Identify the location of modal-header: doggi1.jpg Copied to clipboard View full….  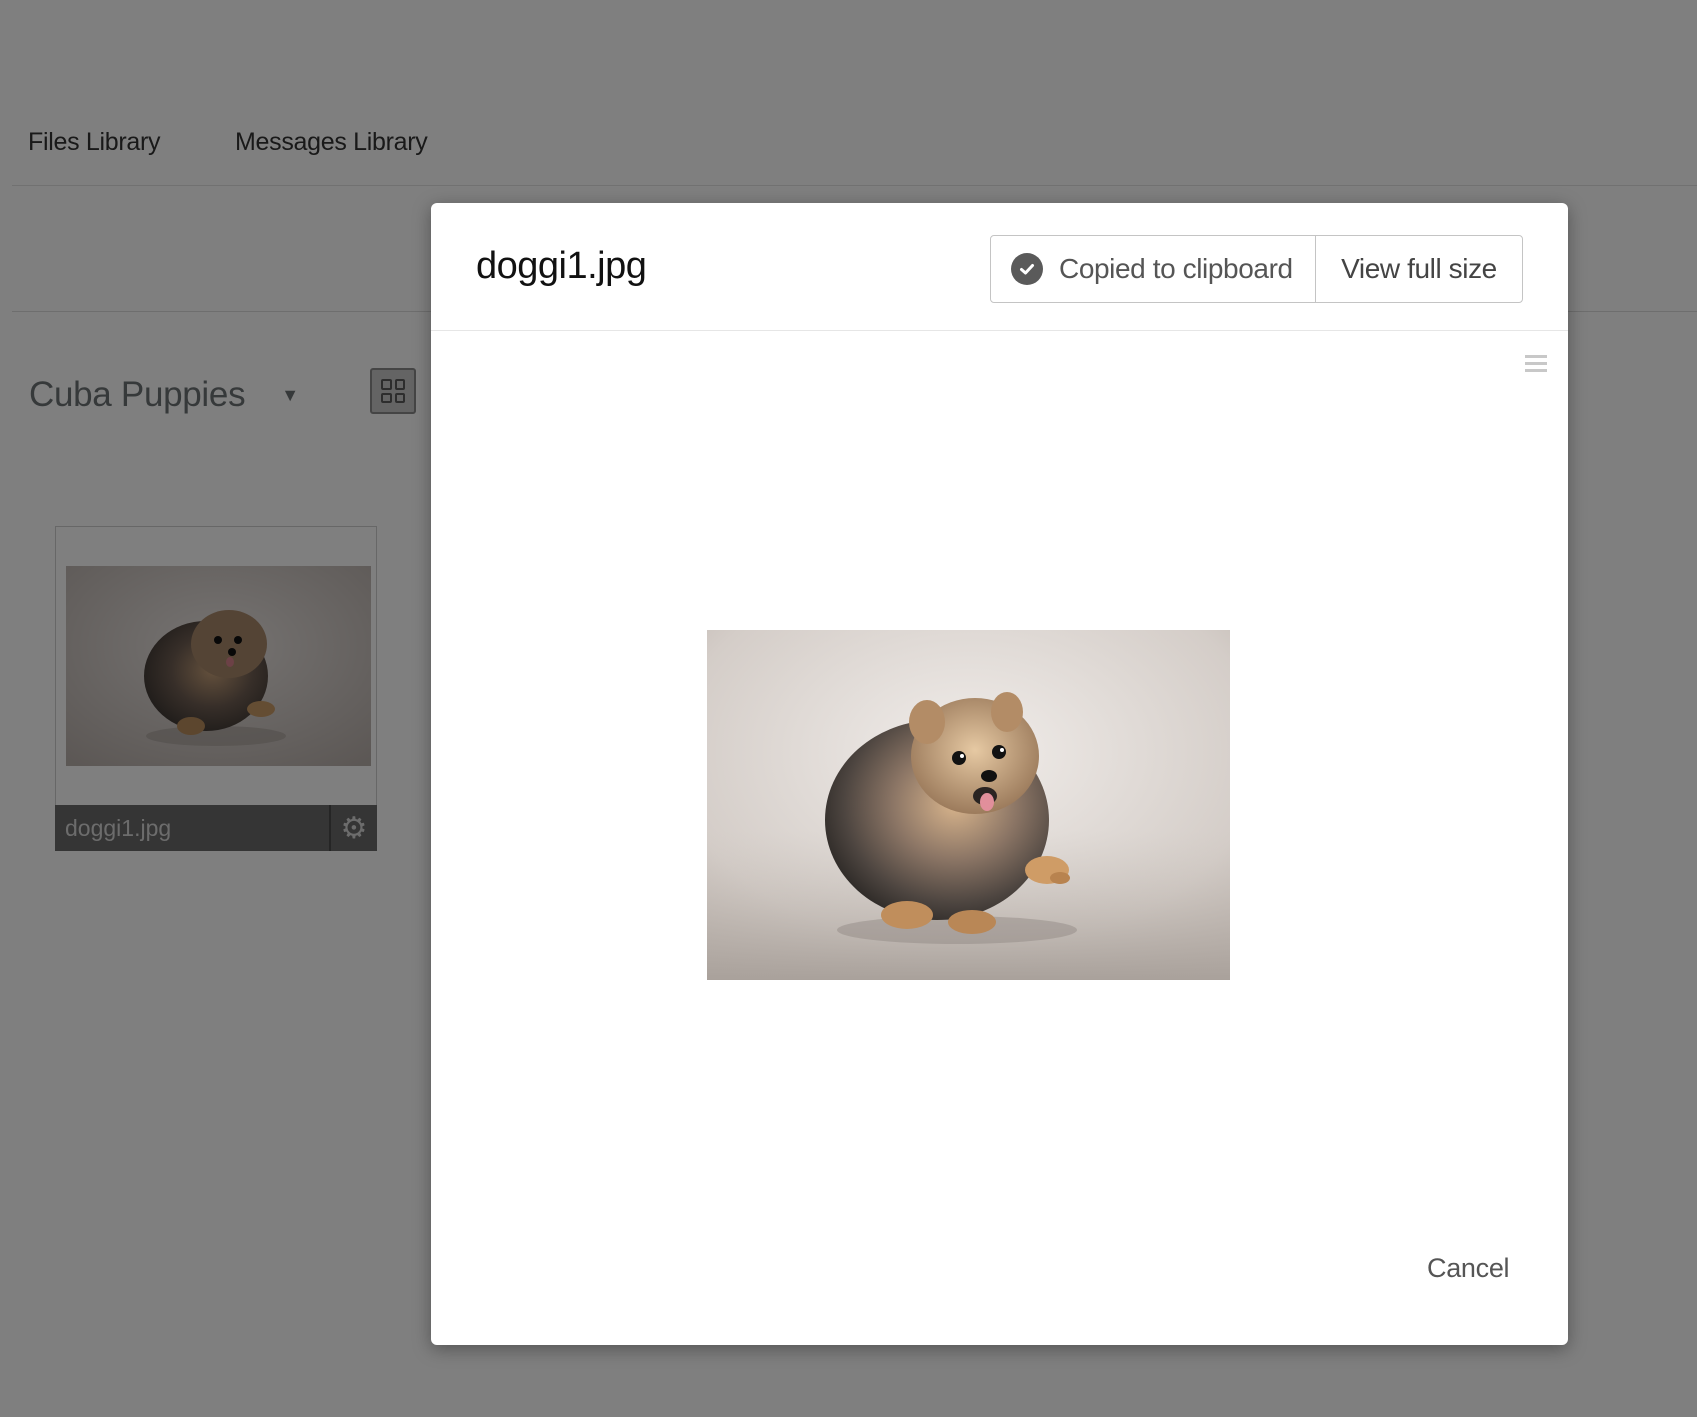
(999, 267).